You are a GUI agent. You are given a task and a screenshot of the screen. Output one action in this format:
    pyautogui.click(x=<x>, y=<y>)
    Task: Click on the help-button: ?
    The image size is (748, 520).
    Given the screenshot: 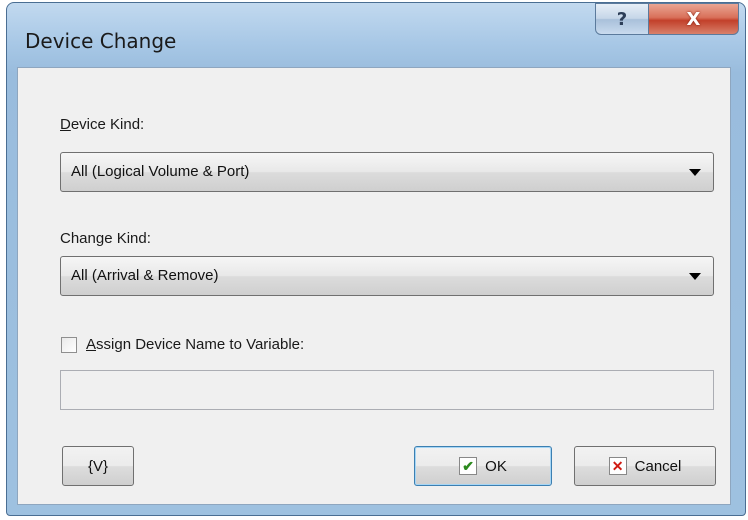 What is the action you would take?
    pyautogui.click(x=622, y=19)
    